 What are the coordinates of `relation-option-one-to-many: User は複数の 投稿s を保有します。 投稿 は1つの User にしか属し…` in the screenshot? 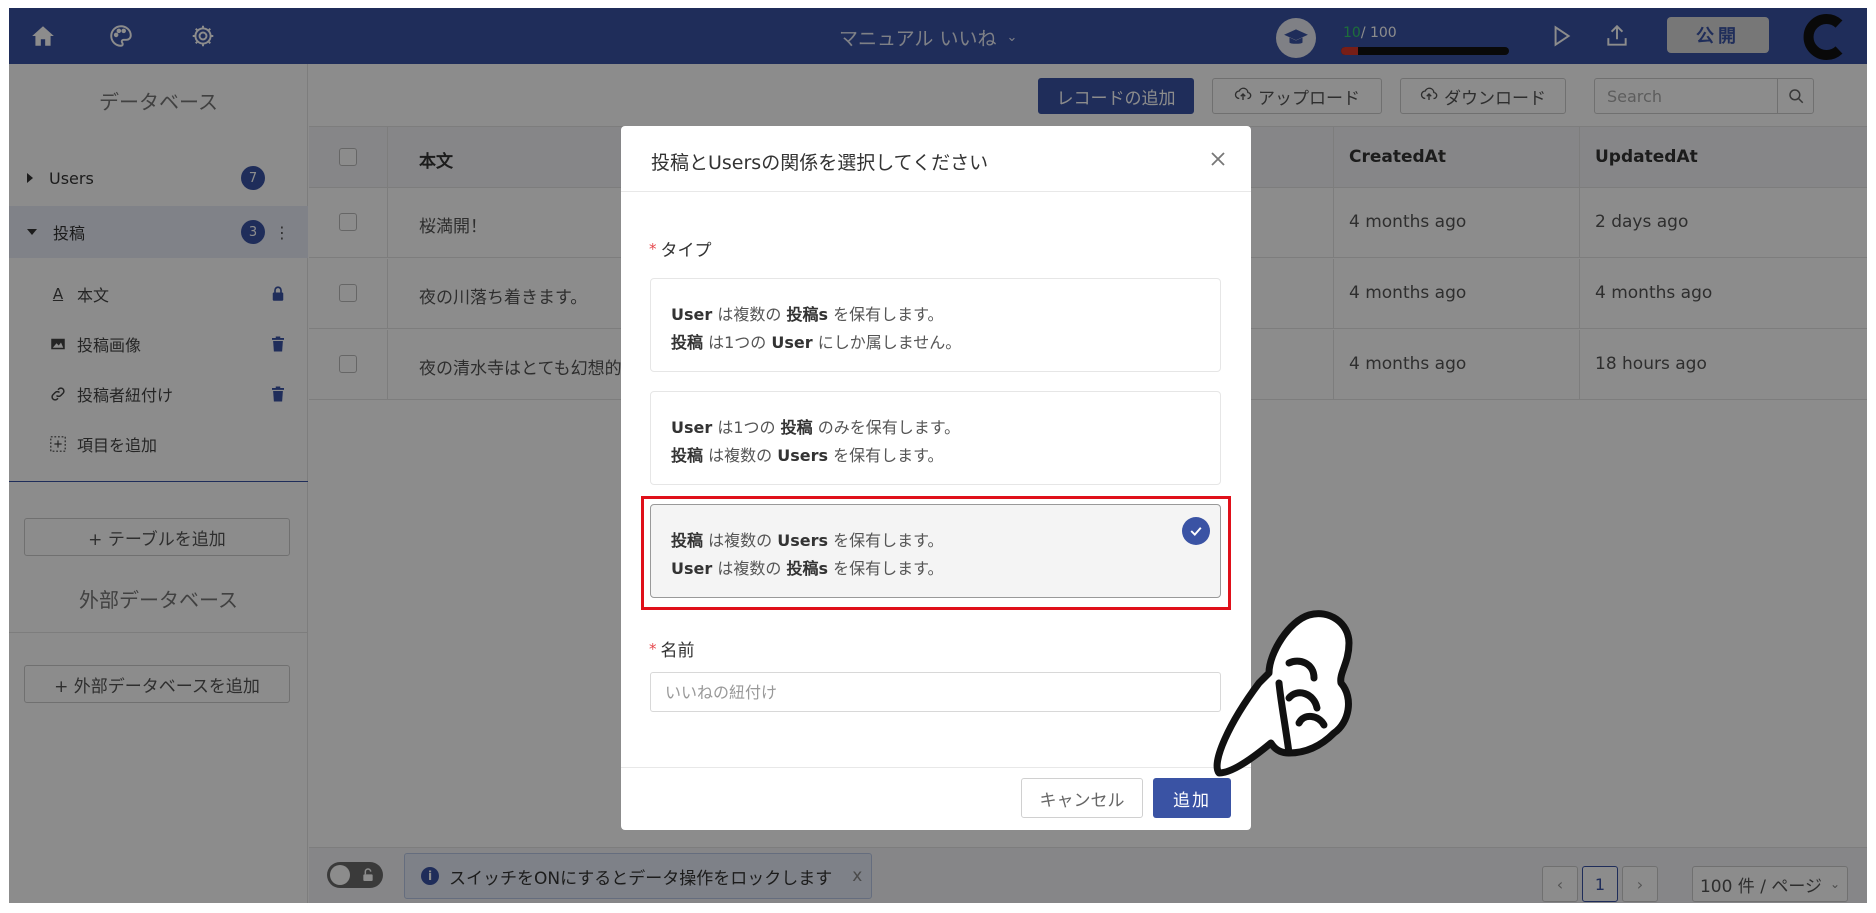 It's located at (935, 325).